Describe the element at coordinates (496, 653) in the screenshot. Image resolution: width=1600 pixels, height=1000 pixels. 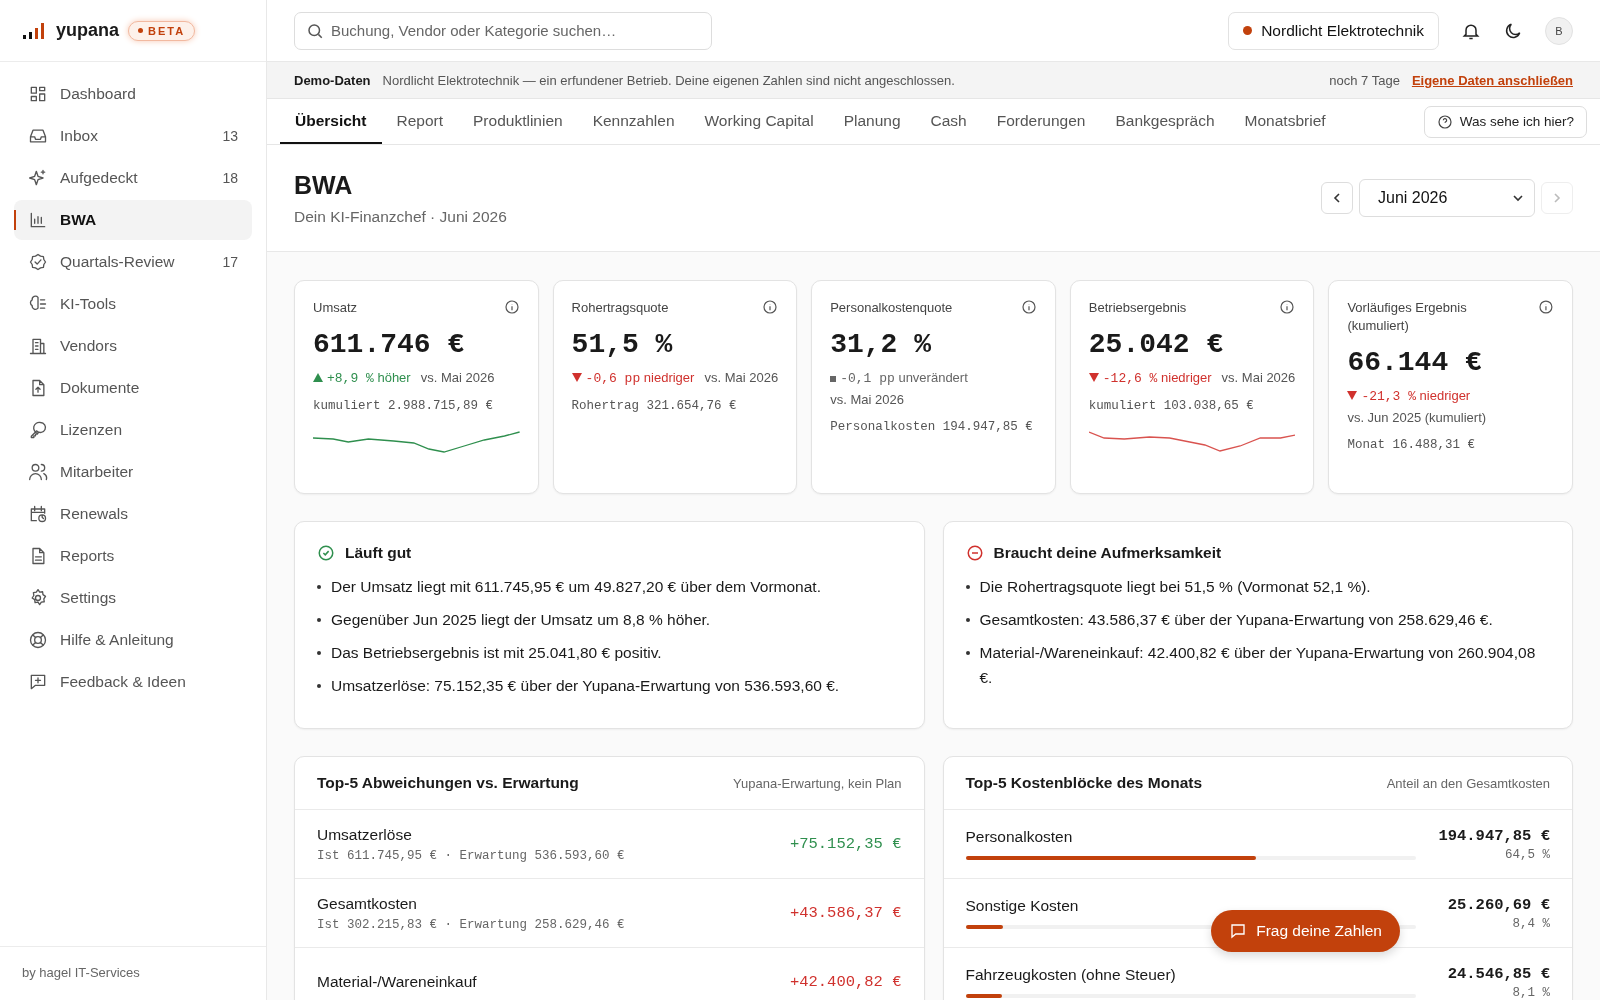
I see `insight-text: Das Betriebsergebnis ist mit 25.041,80 € positiv.` at that location.